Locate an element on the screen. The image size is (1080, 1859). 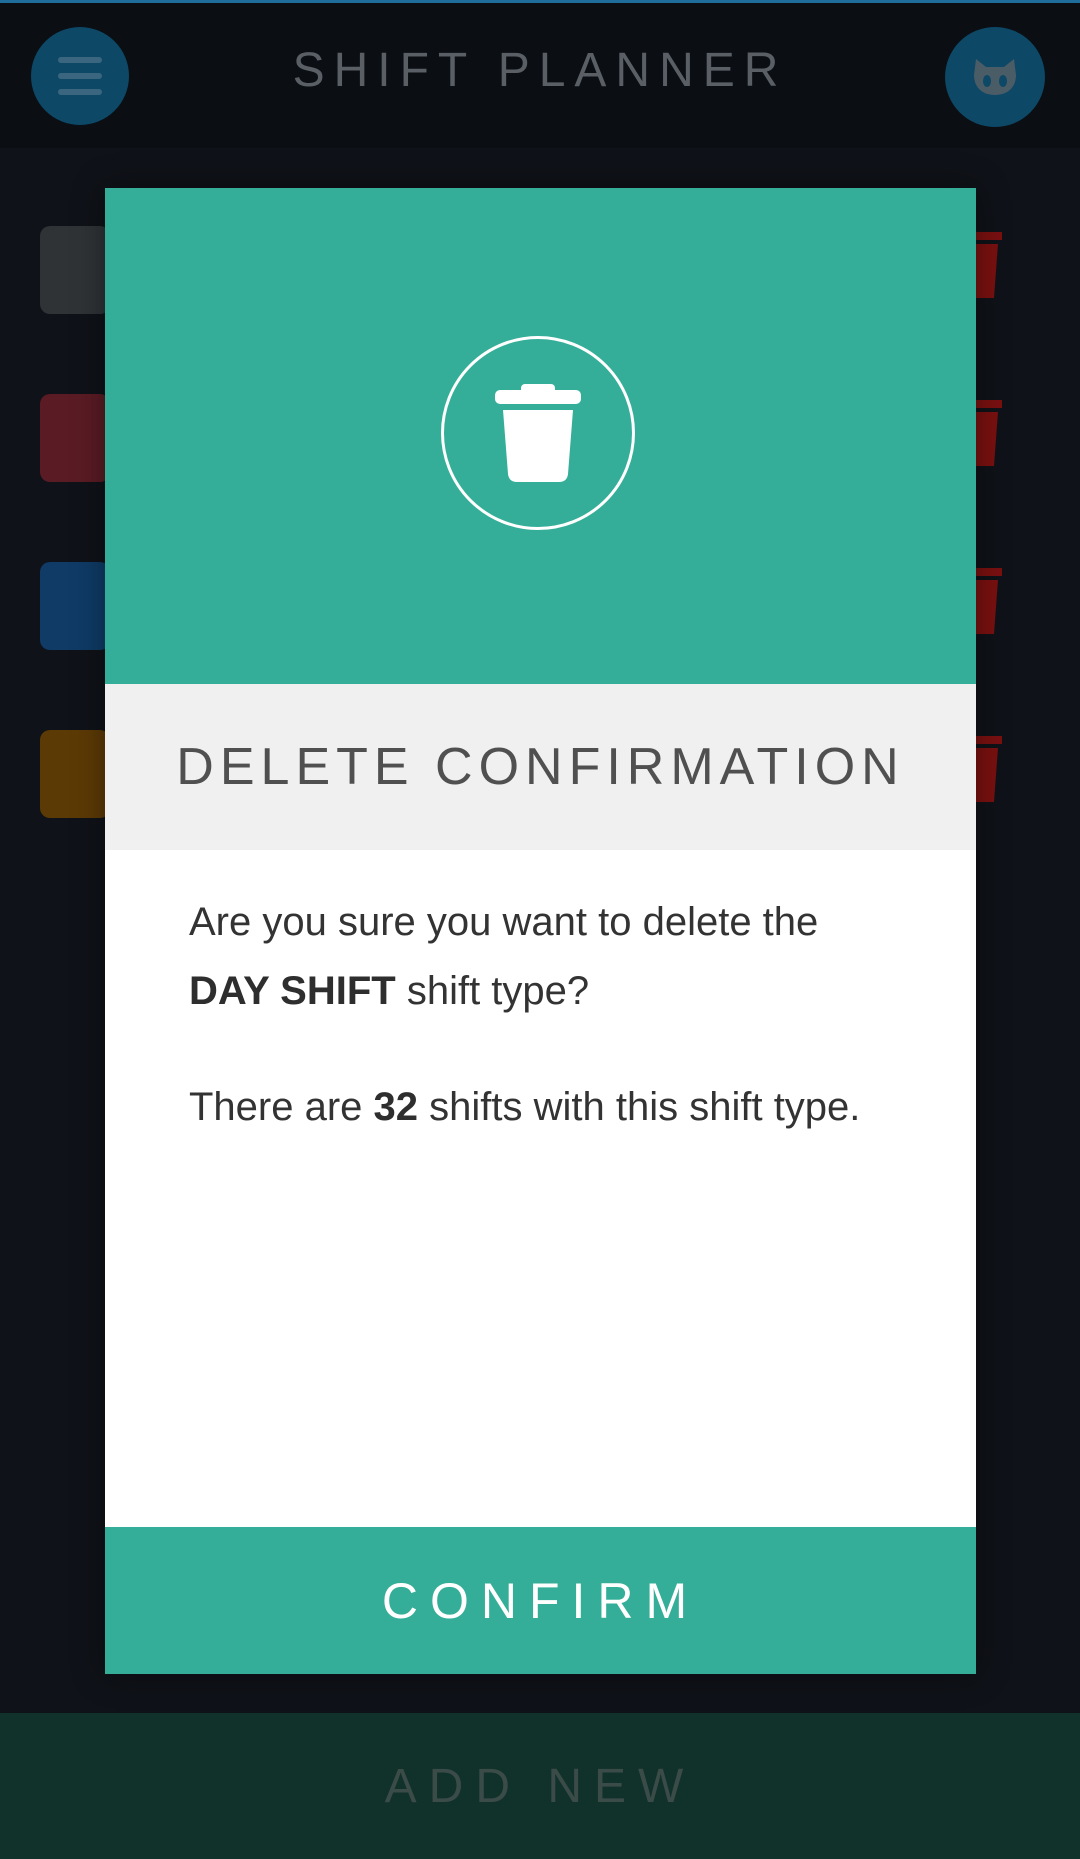
icon-circle is located at coordinates (538, 433).